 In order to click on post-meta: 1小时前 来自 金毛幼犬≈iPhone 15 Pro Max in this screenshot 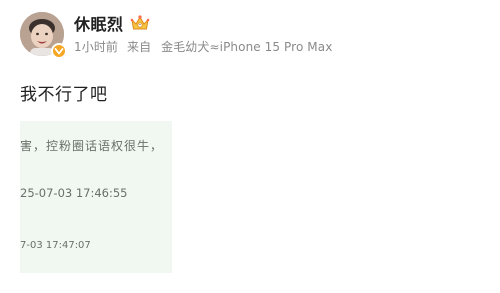, I will do `click(203, 46)`.